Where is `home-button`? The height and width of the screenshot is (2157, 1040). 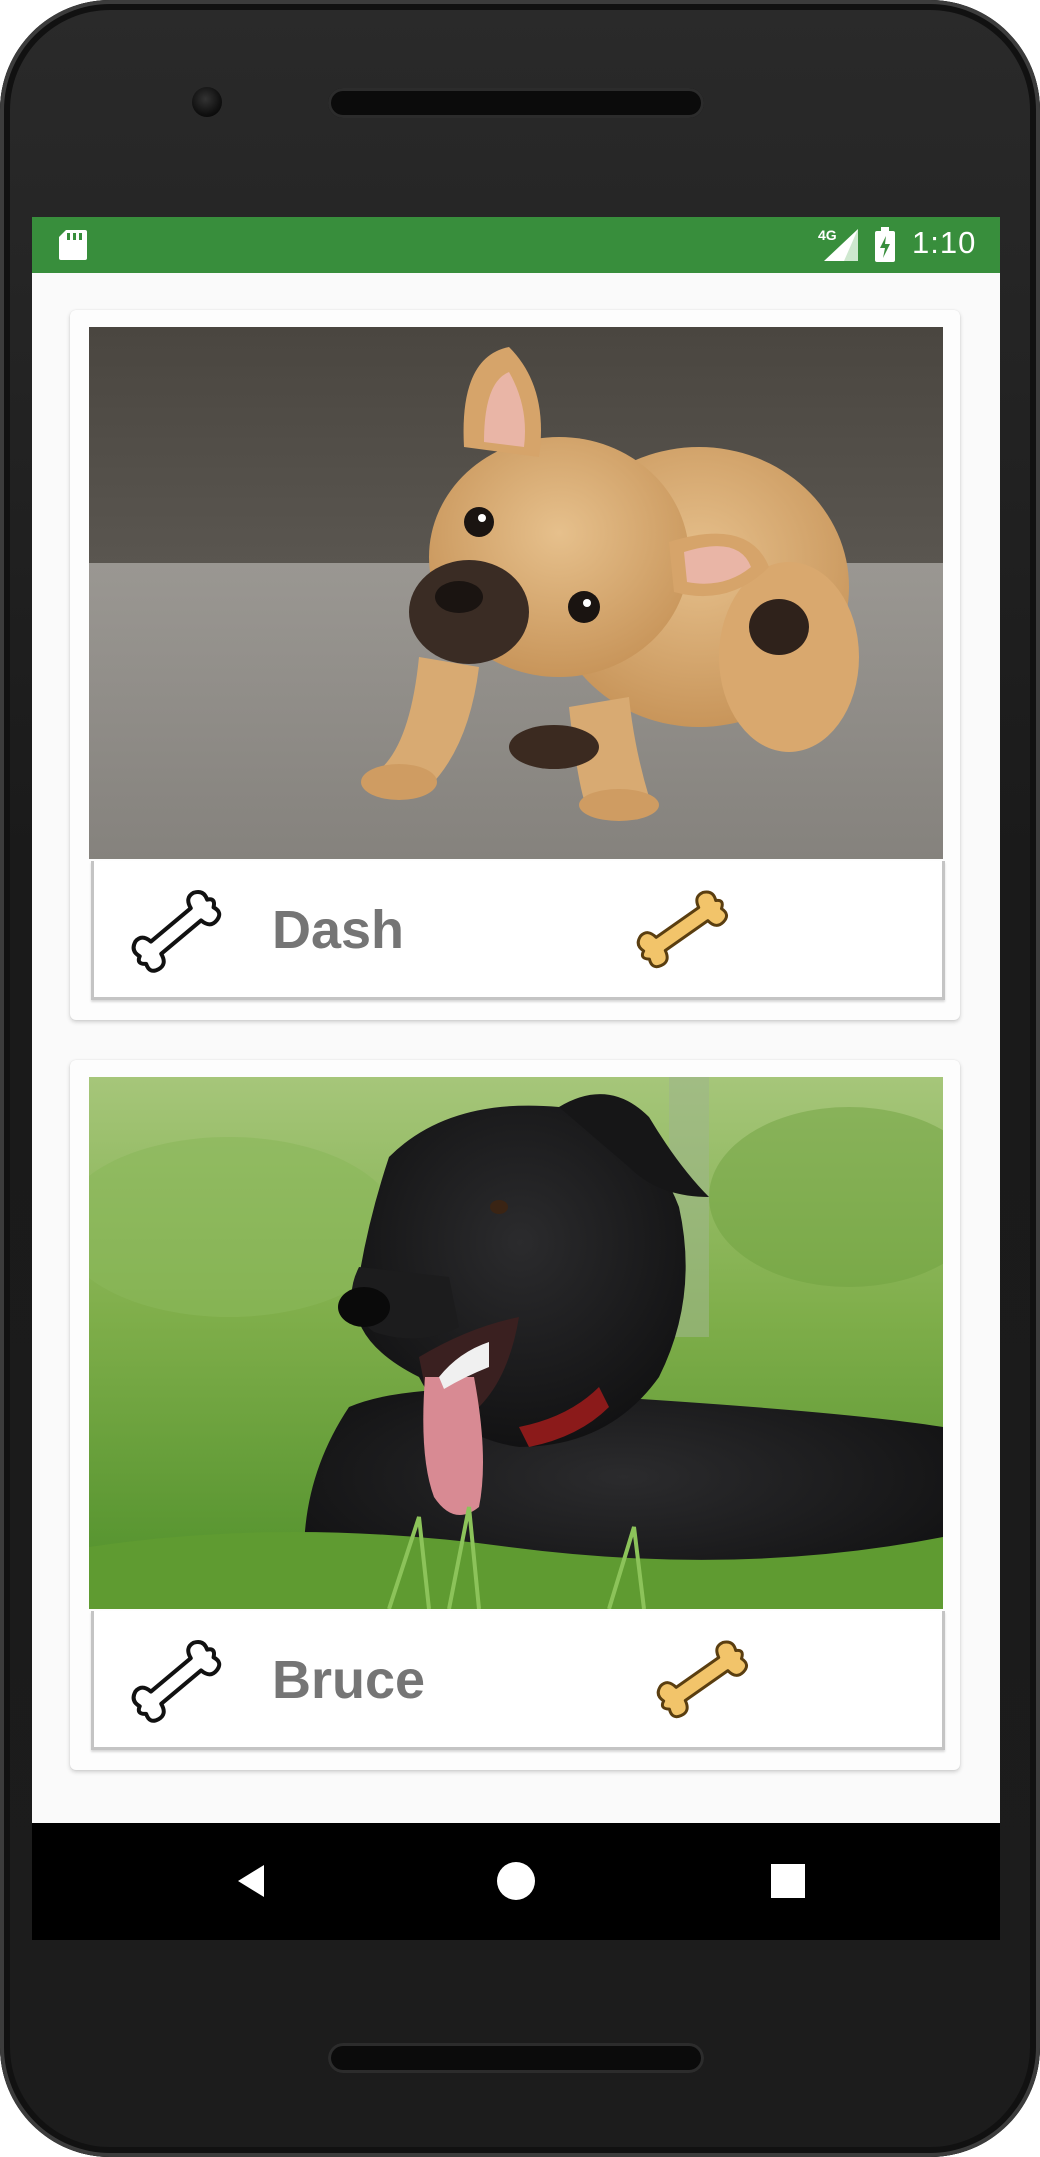
home-button is located at coordinates (516, 1881).